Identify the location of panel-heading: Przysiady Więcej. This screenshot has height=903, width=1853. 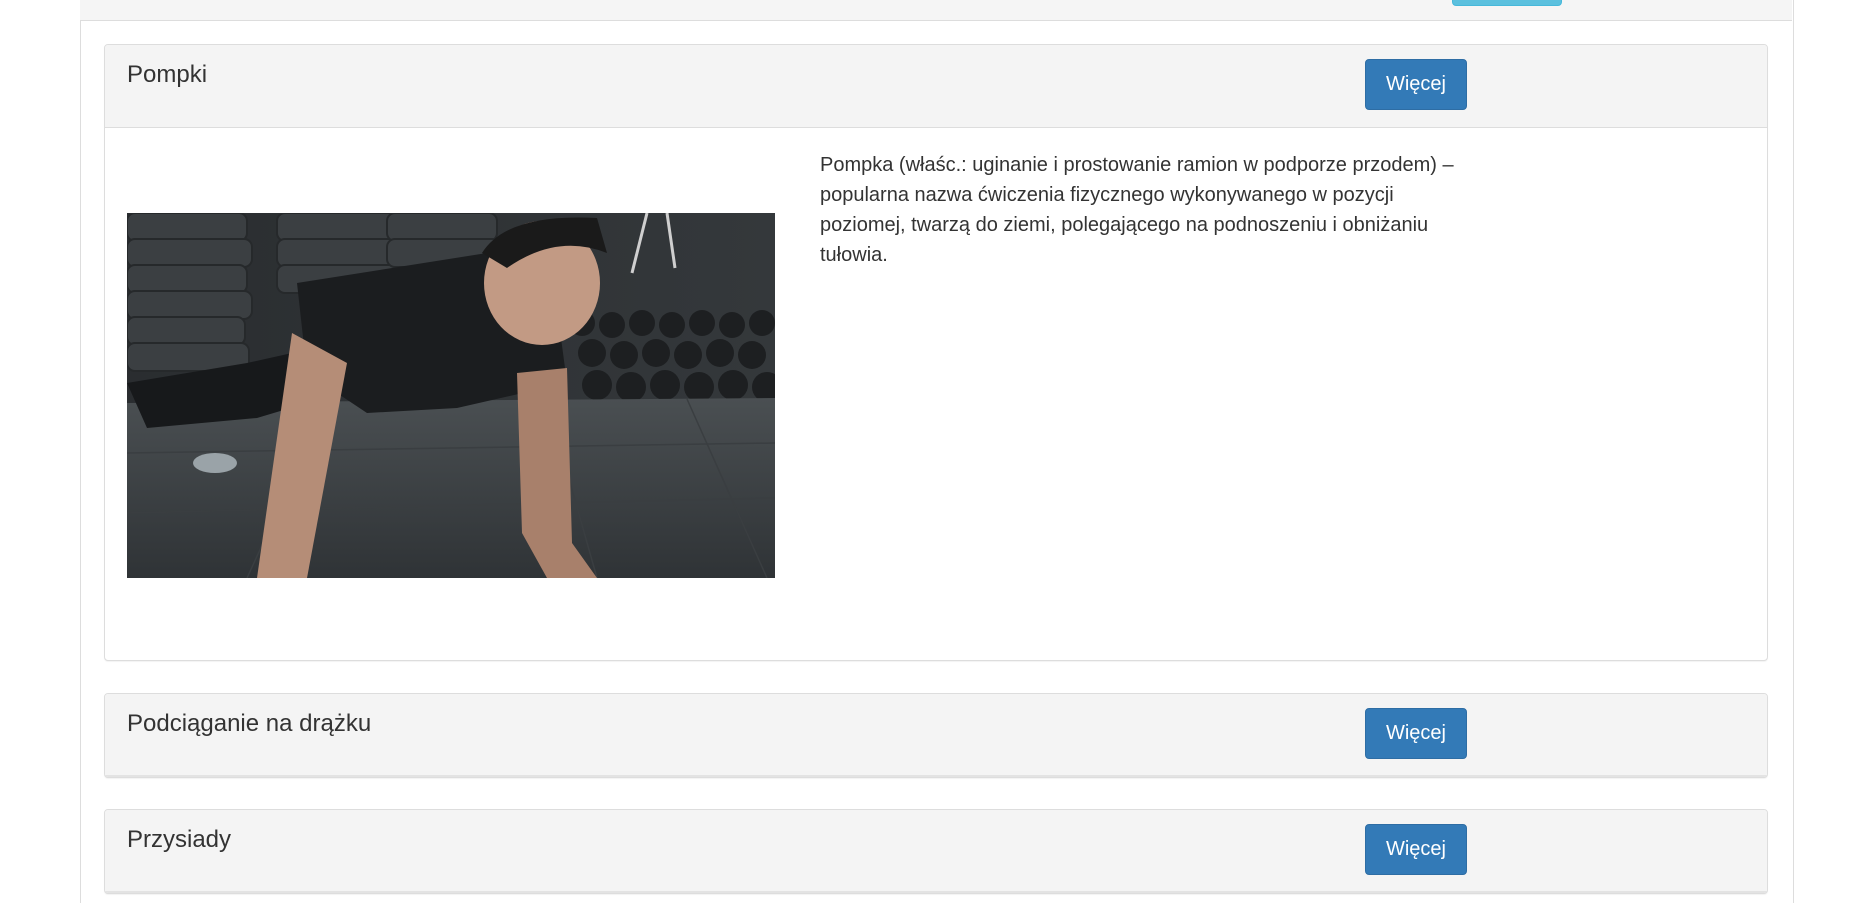
(936, 851).